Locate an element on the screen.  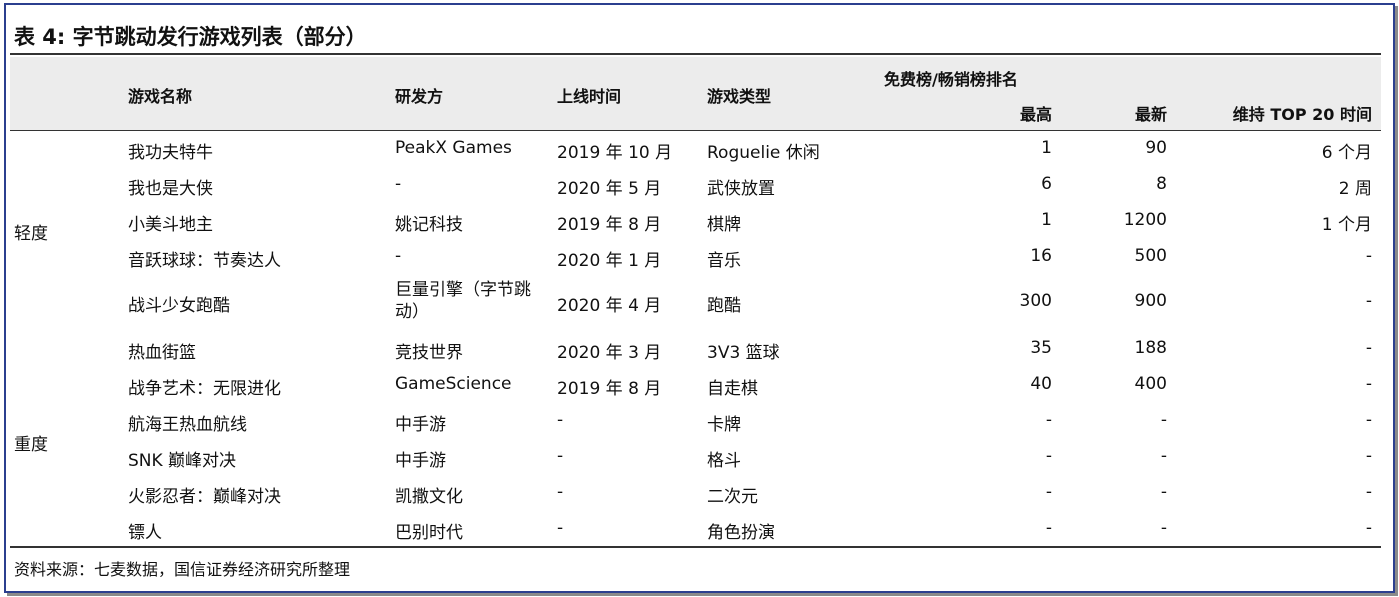
cell-top20: 2 周 is located at coordinates (1355, 189).